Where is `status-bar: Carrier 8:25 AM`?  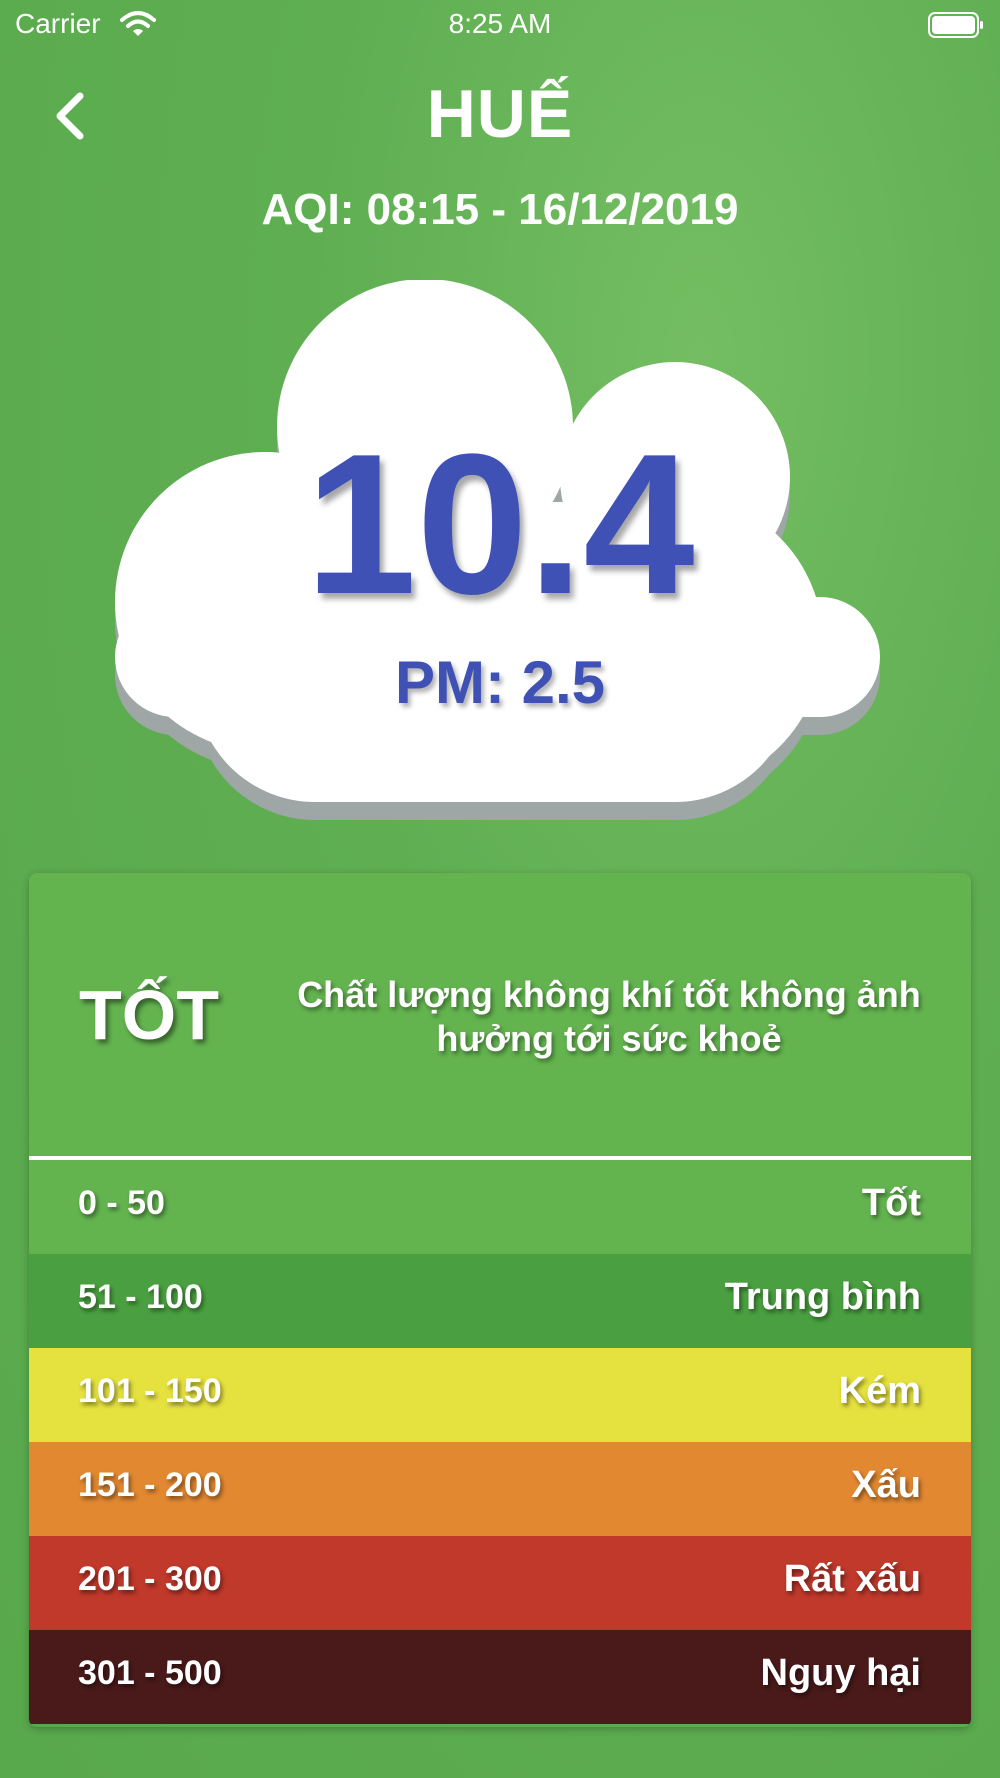 status-bar: Carrier 8:25 AM is located at coordinates (500, 25).